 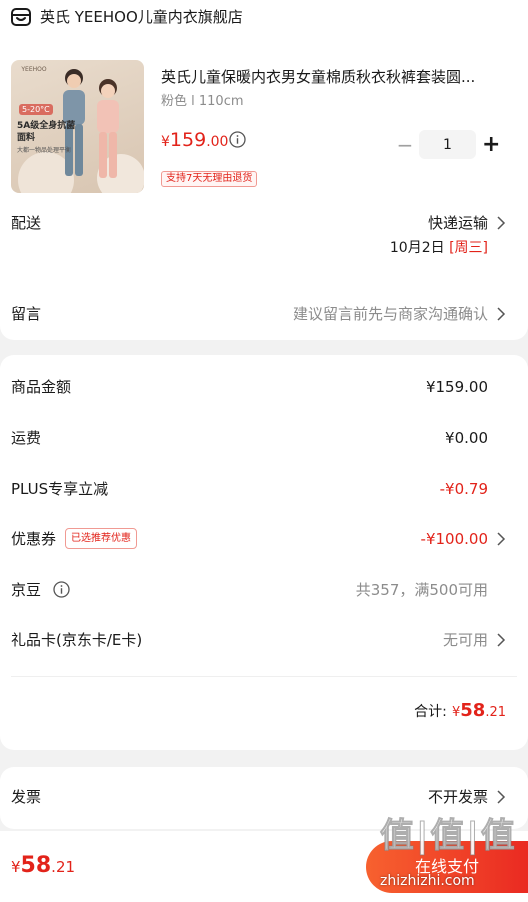 What do you see at coordinates (26, 797) in the screenshot?
I see `invoice-label: 发票` at bounding box center [26, 797].